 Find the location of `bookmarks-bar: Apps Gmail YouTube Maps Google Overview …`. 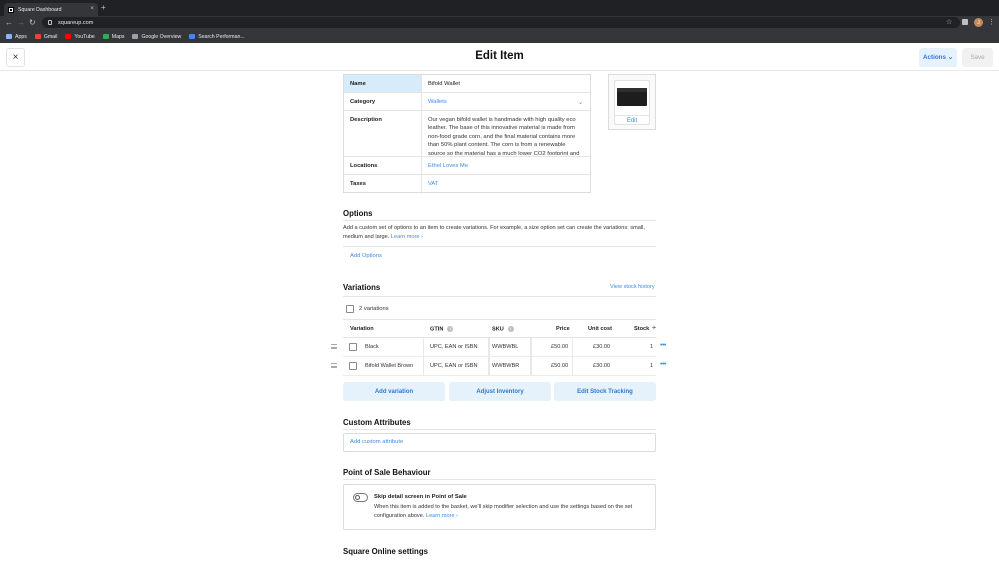

bookmarks-bar: Apps Gmail YouTube Maps Google Overview … is located at coordinates (499, 36).